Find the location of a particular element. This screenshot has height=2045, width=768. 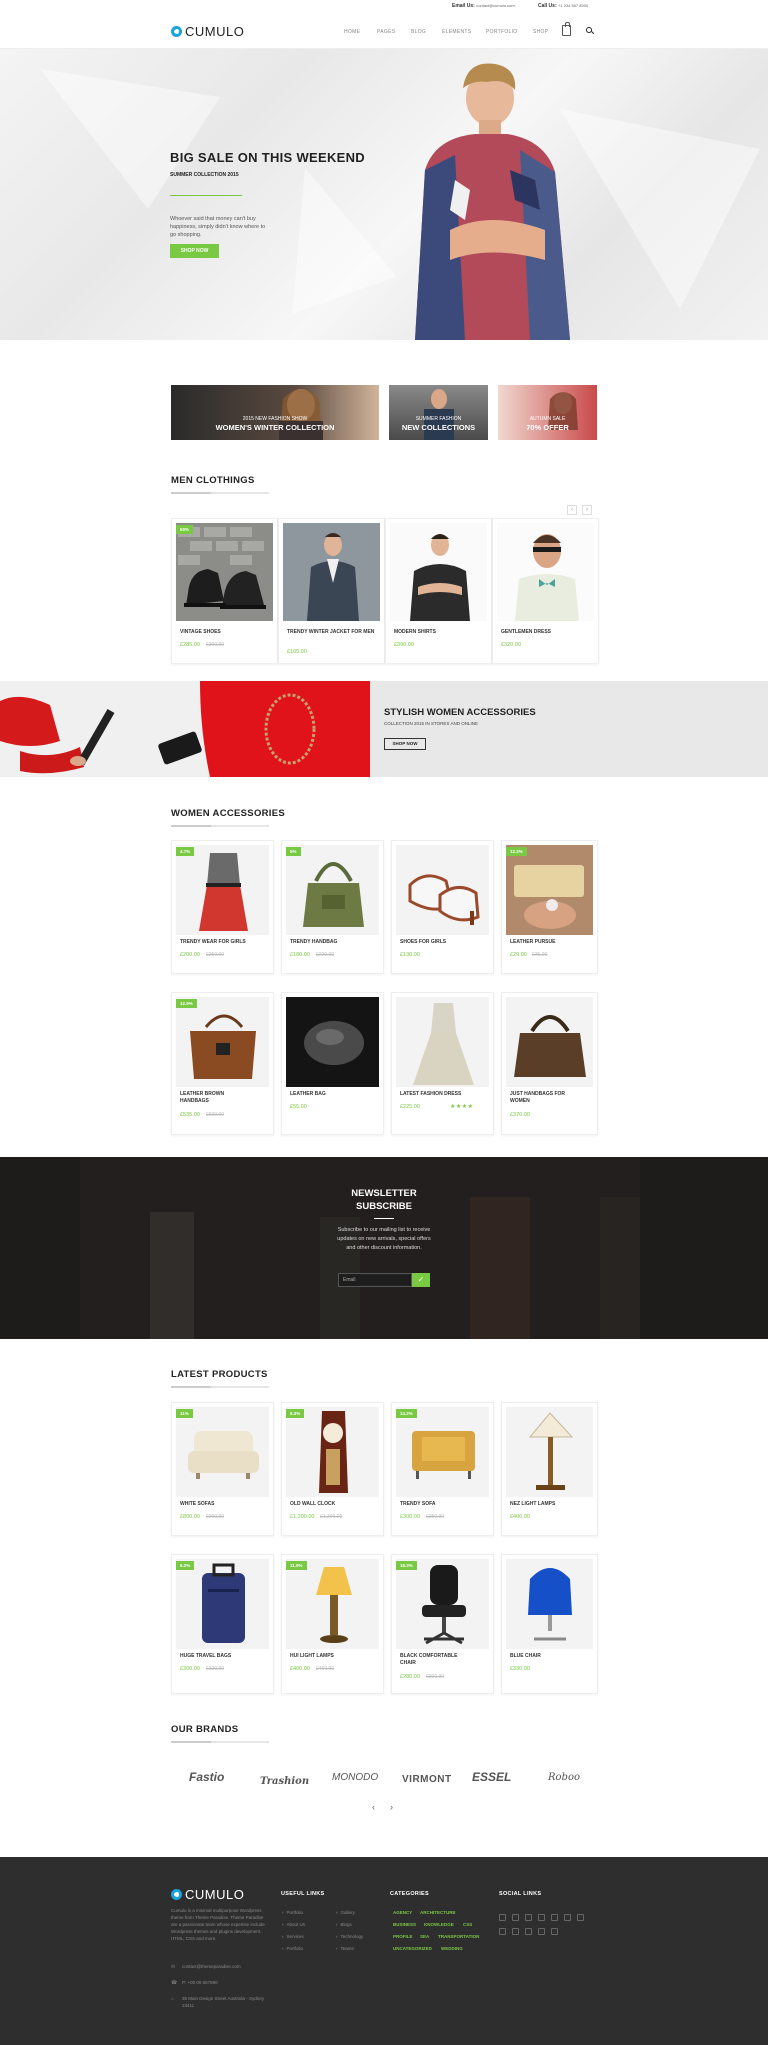

product-card-huge-travel-bags: 6.2% HUGE TRAVEL BAGS £300.00 £320.00 is located at coordinates (222, 1624).